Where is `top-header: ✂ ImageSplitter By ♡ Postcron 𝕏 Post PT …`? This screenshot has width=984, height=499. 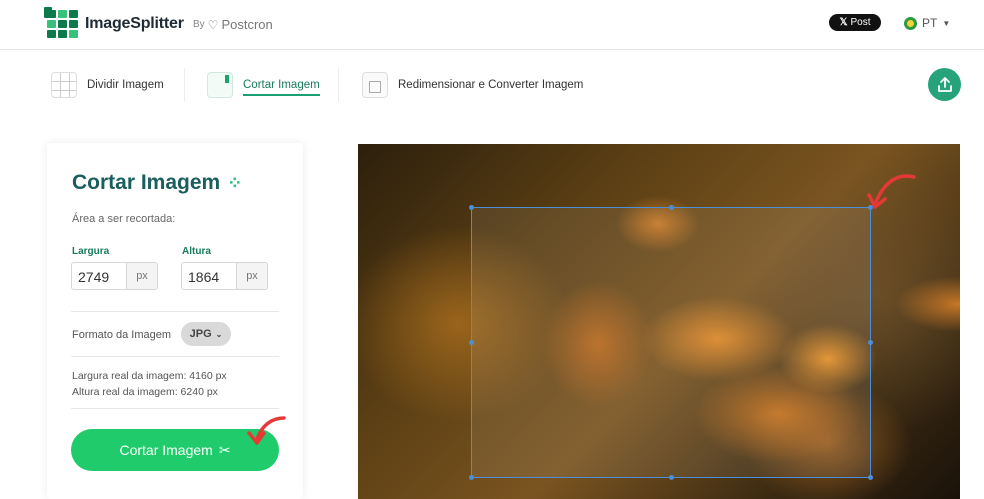
top-header: ✂ ImageSplitter By ♡ Postcron 𝕏 Post PT … is located at coordinates (492, 25).